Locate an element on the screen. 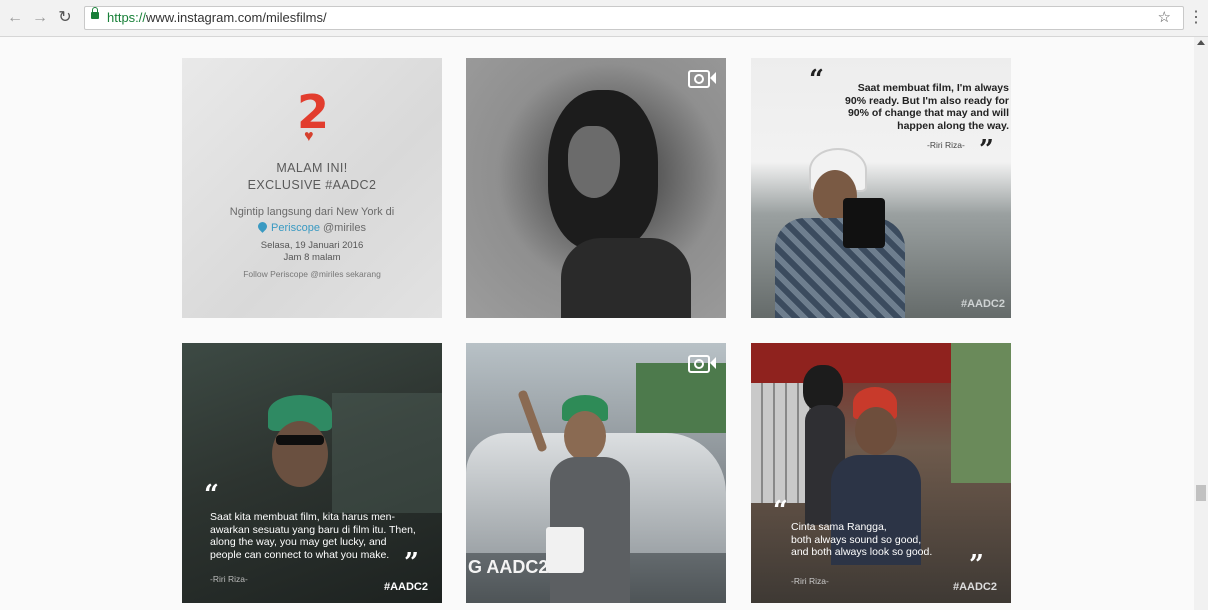  green-wall is located at coordinates (981, 413).